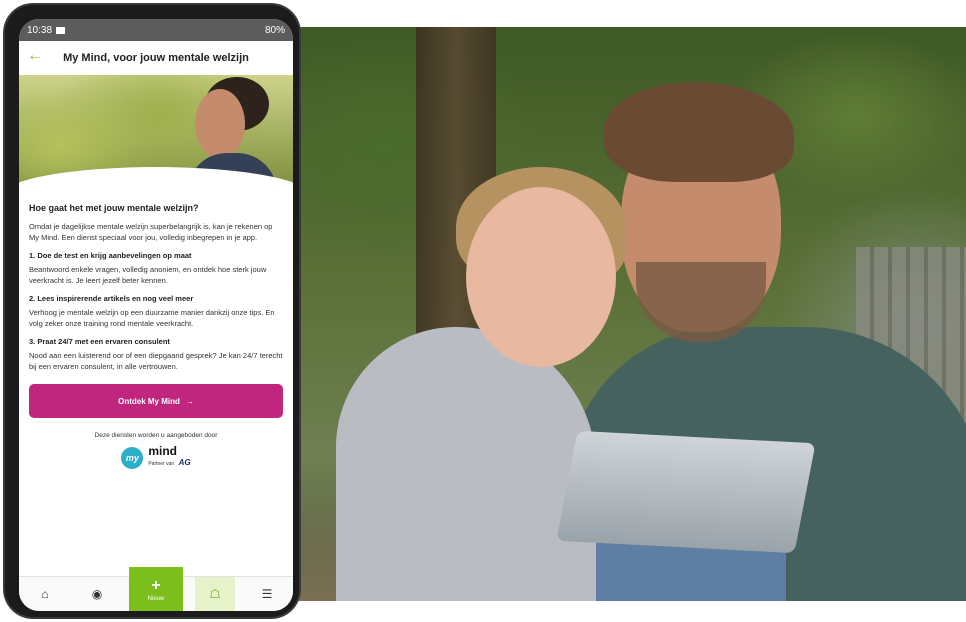 This screenshot has width=966, height=622. Describe the element at coordinates (184, 462) in the screenshot. I see `ag-logo: AG` at that location.